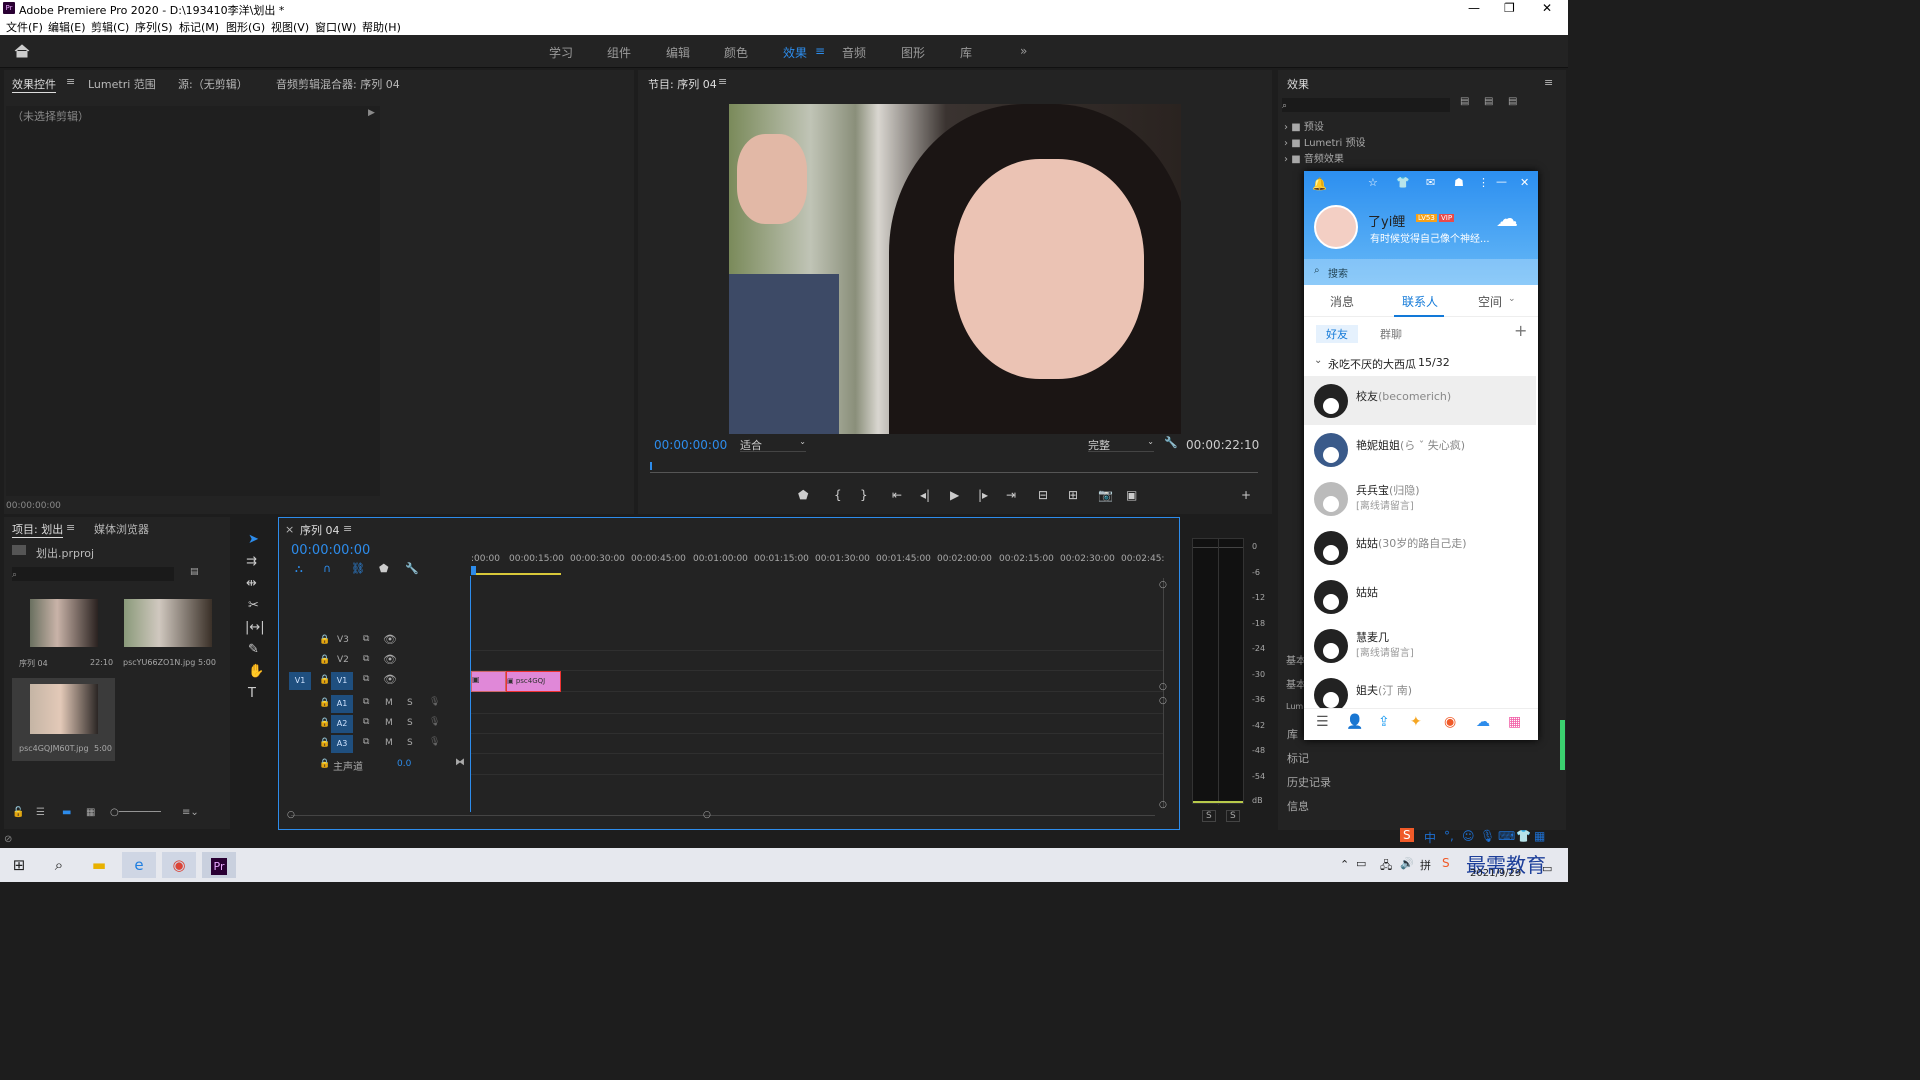 The image size is (1920, 1080). What do you see at coordinates (1425, 865) in the screenshot?
I see `tray-ime-icon: 拼` at bounding box center [1425, 865].